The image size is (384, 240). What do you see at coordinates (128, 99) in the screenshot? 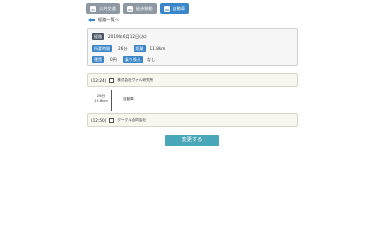
I see `segment-mode: 自動車` at bounding box center [128, 99].